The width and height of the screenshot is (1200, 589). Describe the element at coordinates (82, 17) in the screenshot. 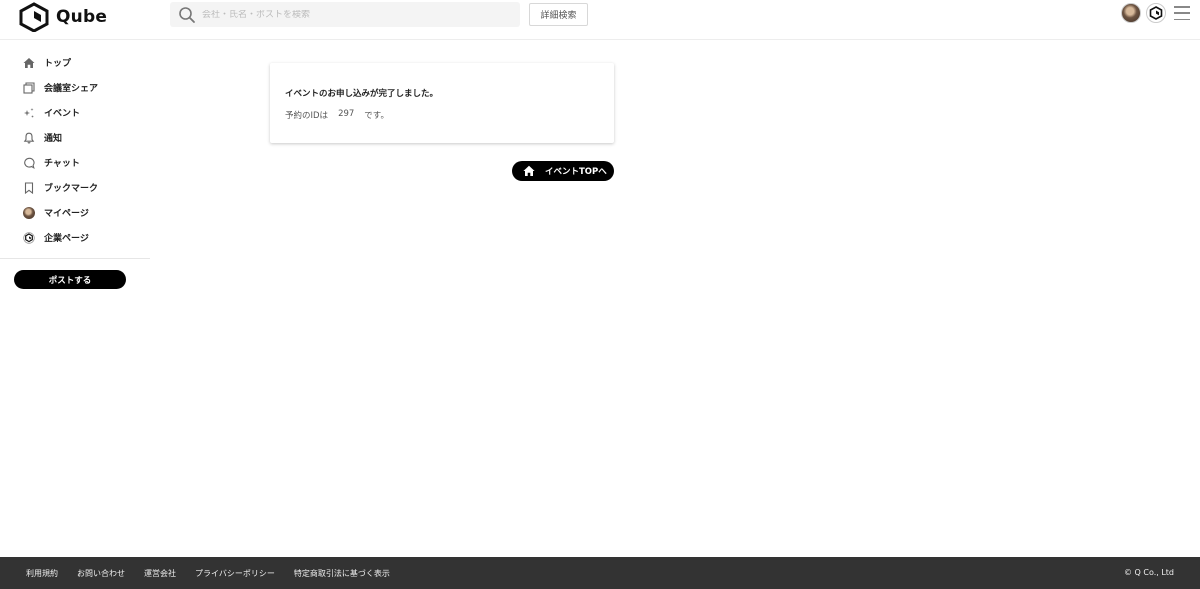

I see `brand-name: Qube` at that location.